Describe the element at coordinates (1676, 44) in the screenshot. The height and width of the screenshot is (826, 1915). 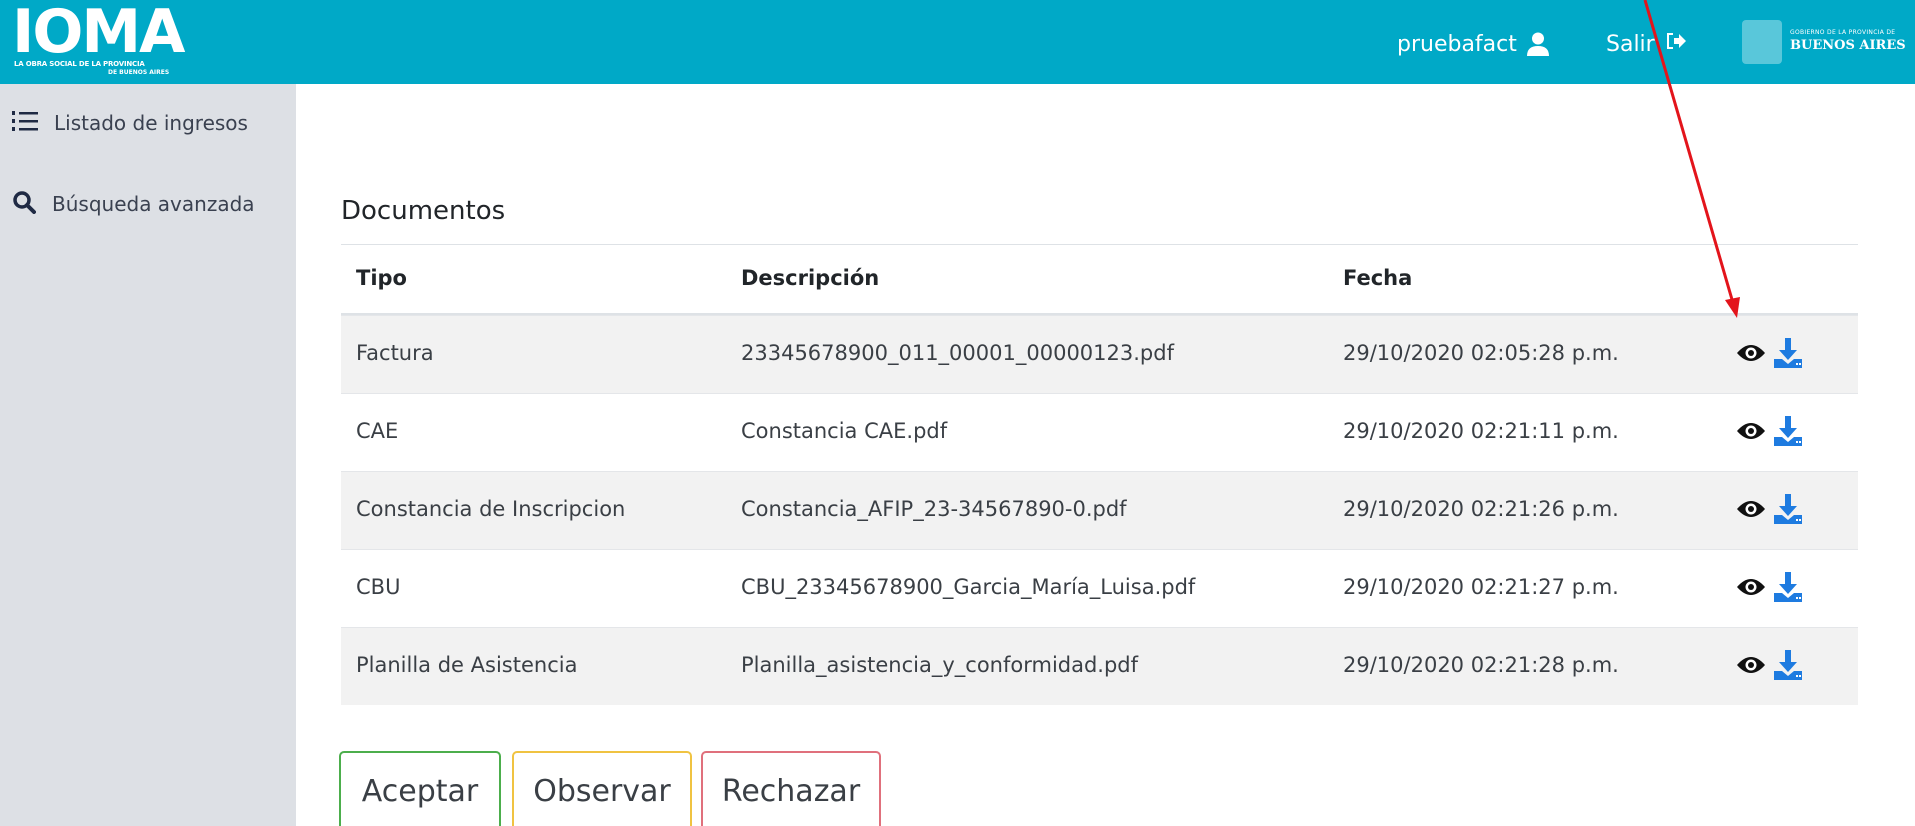
I see `sign-out-icon` at that location.